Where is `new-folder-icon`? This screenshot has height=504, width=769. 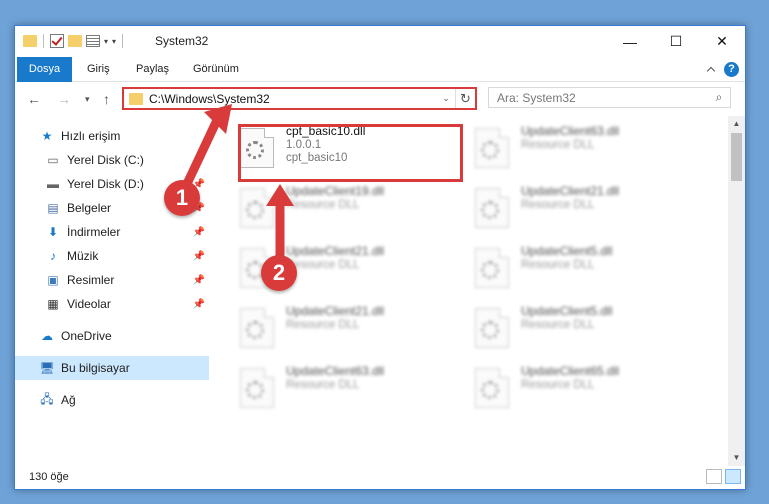 new-folder-icon is located at coordinates (75, 41).